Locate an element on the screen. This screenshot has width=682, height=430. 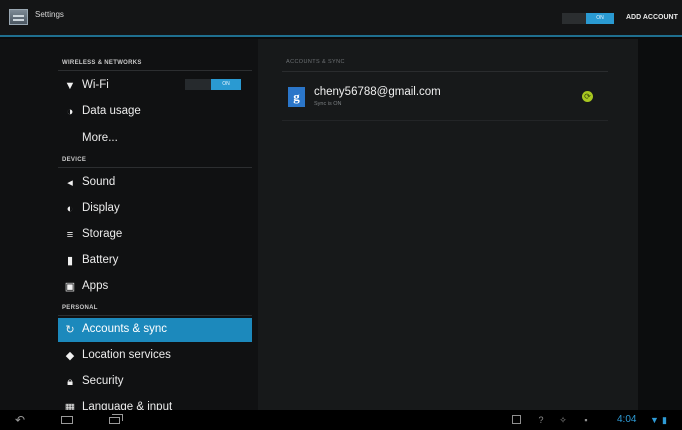
system-bar: ↶ ? ✧ ▪ 4:04 ▼ ▮ is located at coordinates (341, 420).